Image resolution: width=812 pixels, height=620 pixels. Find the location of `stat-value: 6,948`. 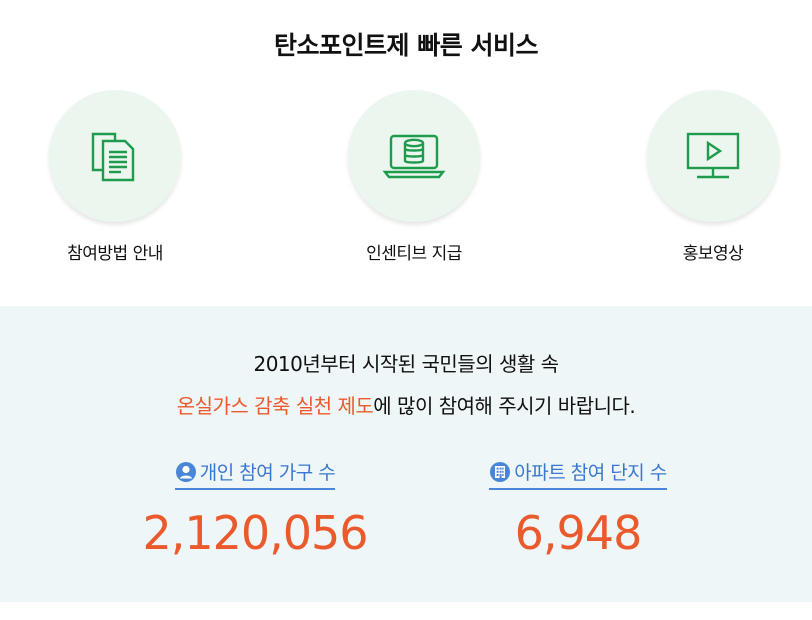

stat-value: 6,948 is located at coordinates (578, 533).